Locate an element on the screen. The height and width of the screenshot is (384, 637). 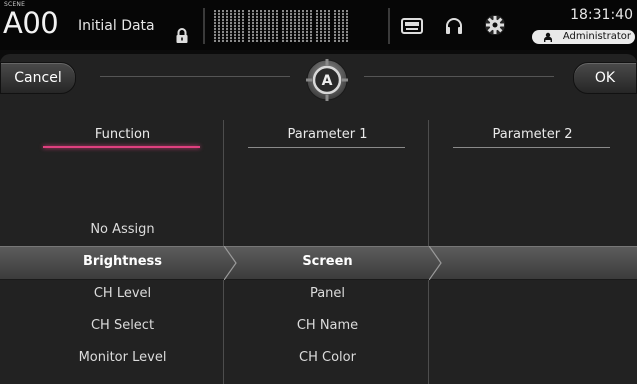
cancel-button: Cancel is located at coordinates (38, 78).